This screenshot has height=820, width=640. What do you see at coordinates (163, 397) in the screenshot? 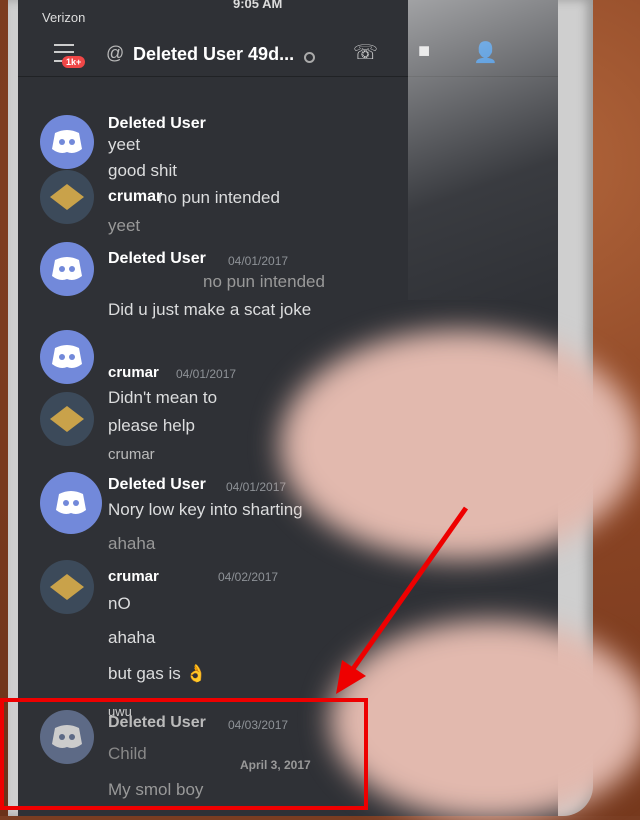
I see `message-text: Didn't mean to` at bounding box center [163, 397].